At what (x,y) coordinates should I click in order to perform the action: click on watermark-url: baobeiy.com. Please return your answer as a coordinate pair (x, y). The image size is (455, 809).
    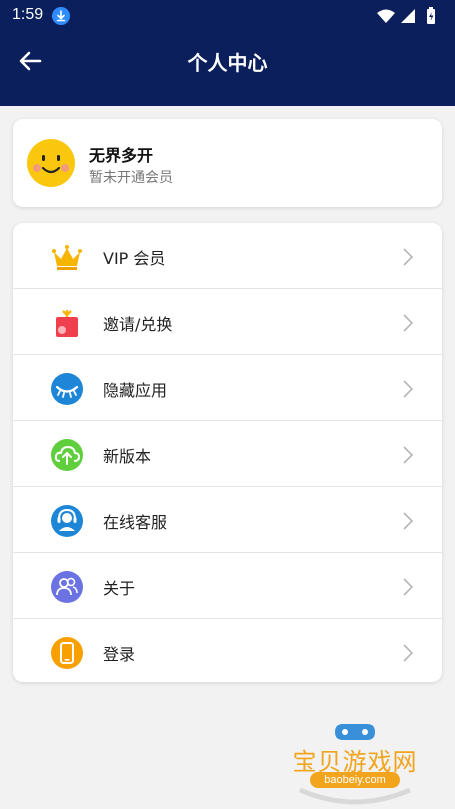
    Looking at the image, I should click on (355, 780).